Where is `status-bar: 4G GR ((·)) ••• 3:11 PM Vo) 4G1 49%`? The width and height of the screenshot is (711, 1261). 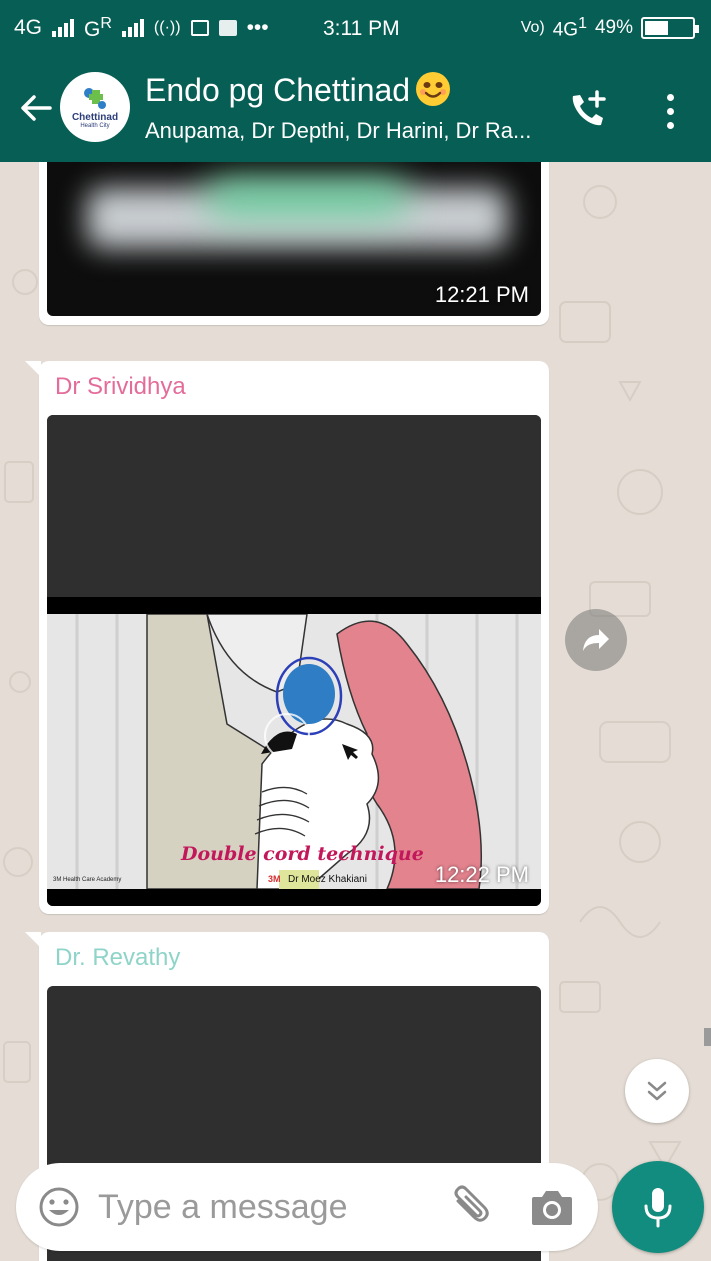 status-bar: 4G GR ((·)) ••• 3:11 PM Vo) 4G1 49% is located at coordinates (355, 28).